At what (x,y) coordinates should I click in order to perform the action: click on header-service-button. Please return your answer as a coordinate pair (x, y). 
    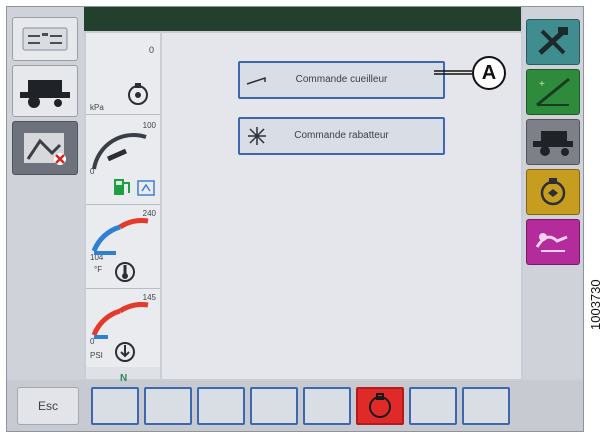
    Looking at the image, I should click on (45, 148).